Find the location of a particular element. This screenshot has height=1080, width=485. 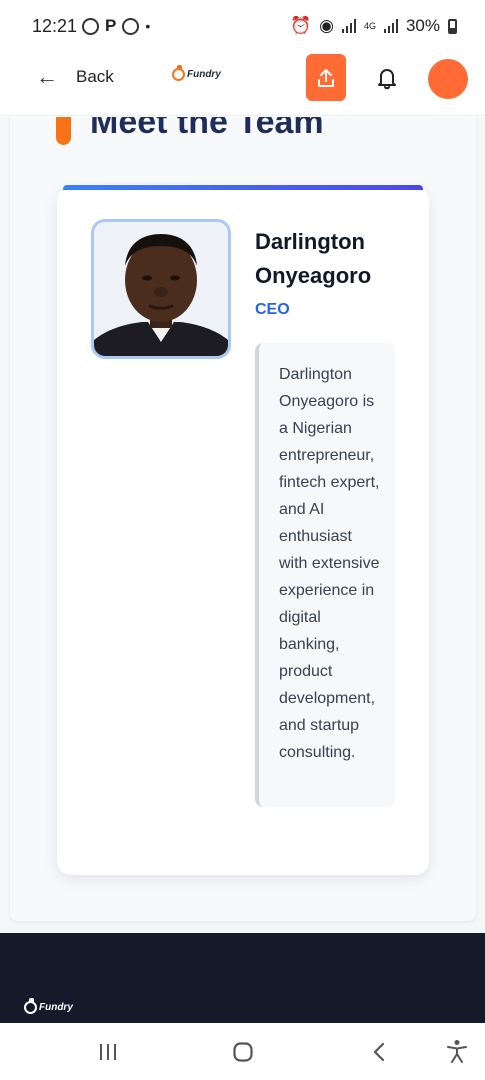

card-top-accent is located at coordinates (243, 187).